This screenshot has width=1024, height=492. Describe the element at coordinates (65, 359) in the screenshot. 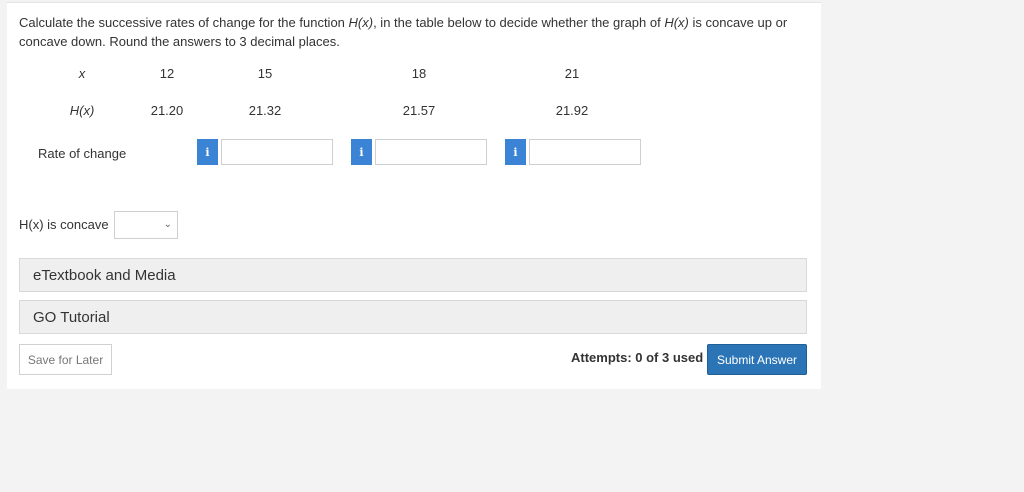

I see `save-for-later-button: Save for Later` at that location.